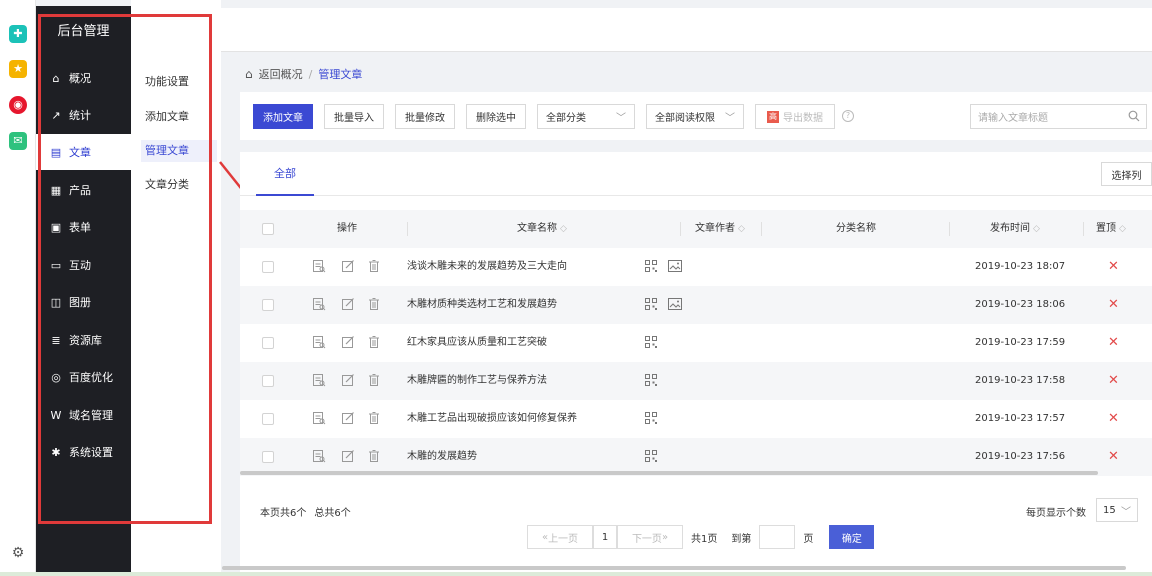  What do you see at coordinates (848, 116) in the screenshot?
I see `help-icon: ?` at bounding box center [848, 116].